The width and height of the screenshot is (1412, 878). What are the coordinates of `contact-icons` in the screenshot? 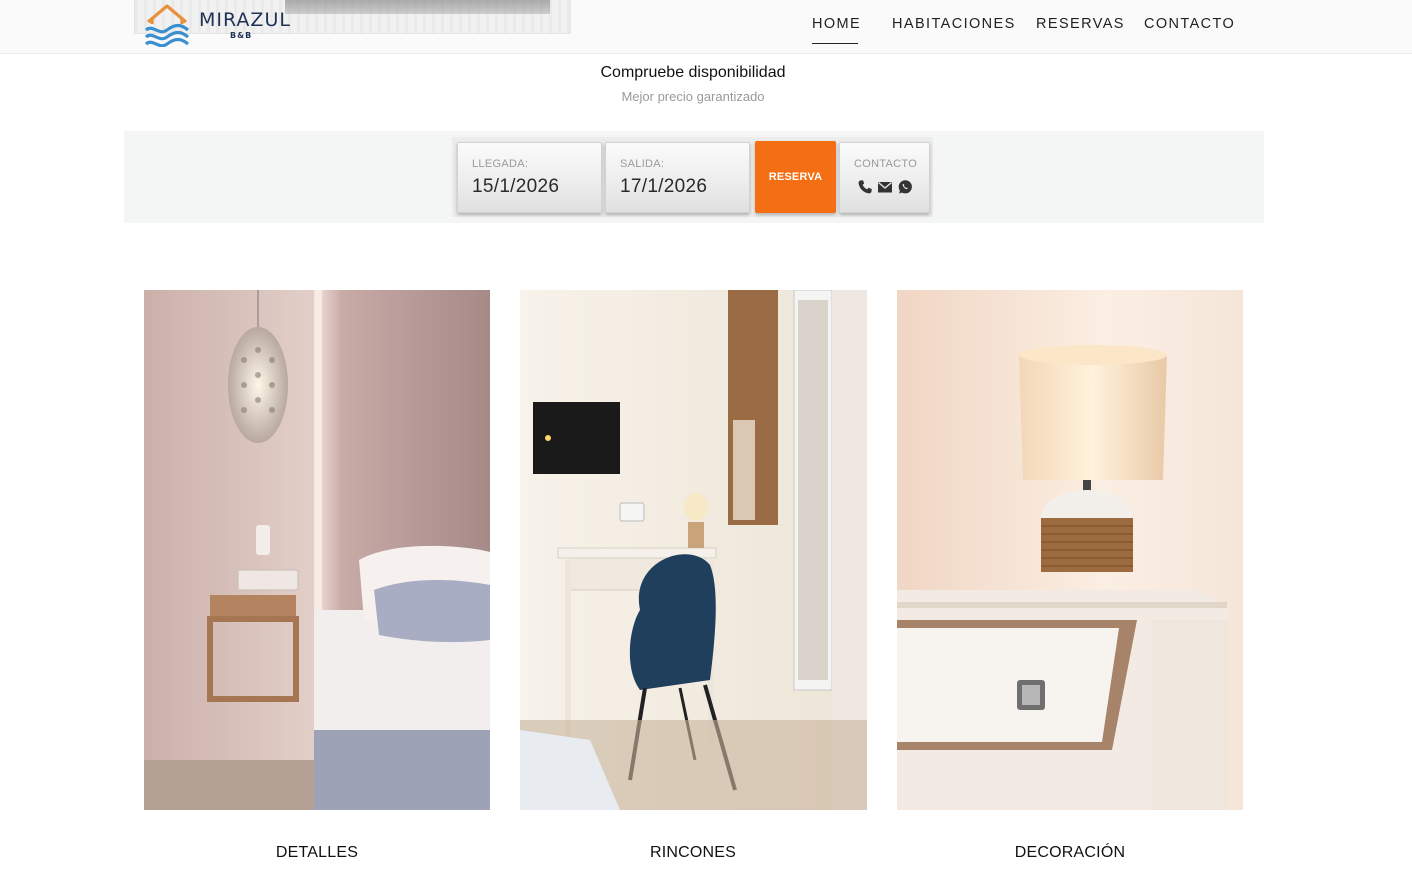 It's located at (885, 187).